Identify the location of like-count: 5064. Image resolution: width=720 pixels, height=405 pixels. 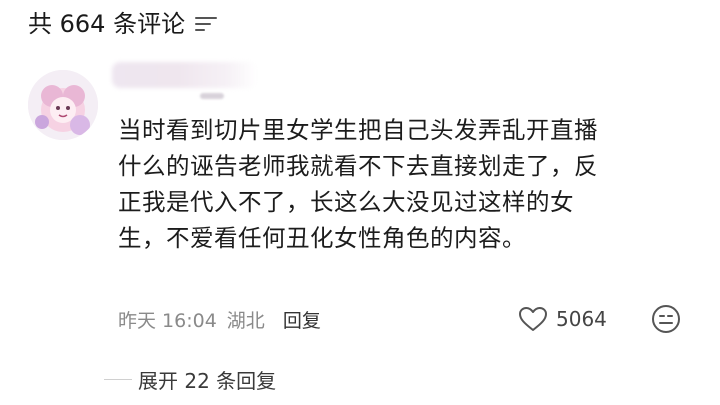
(581, 319).